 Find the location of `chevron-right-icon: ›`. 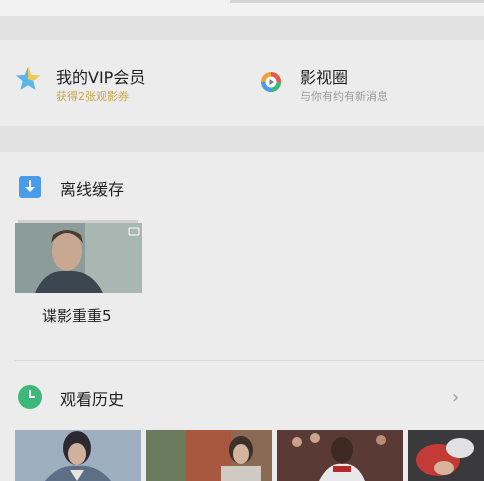

chevron-right-icon: › is located at coordinates (455, 397).